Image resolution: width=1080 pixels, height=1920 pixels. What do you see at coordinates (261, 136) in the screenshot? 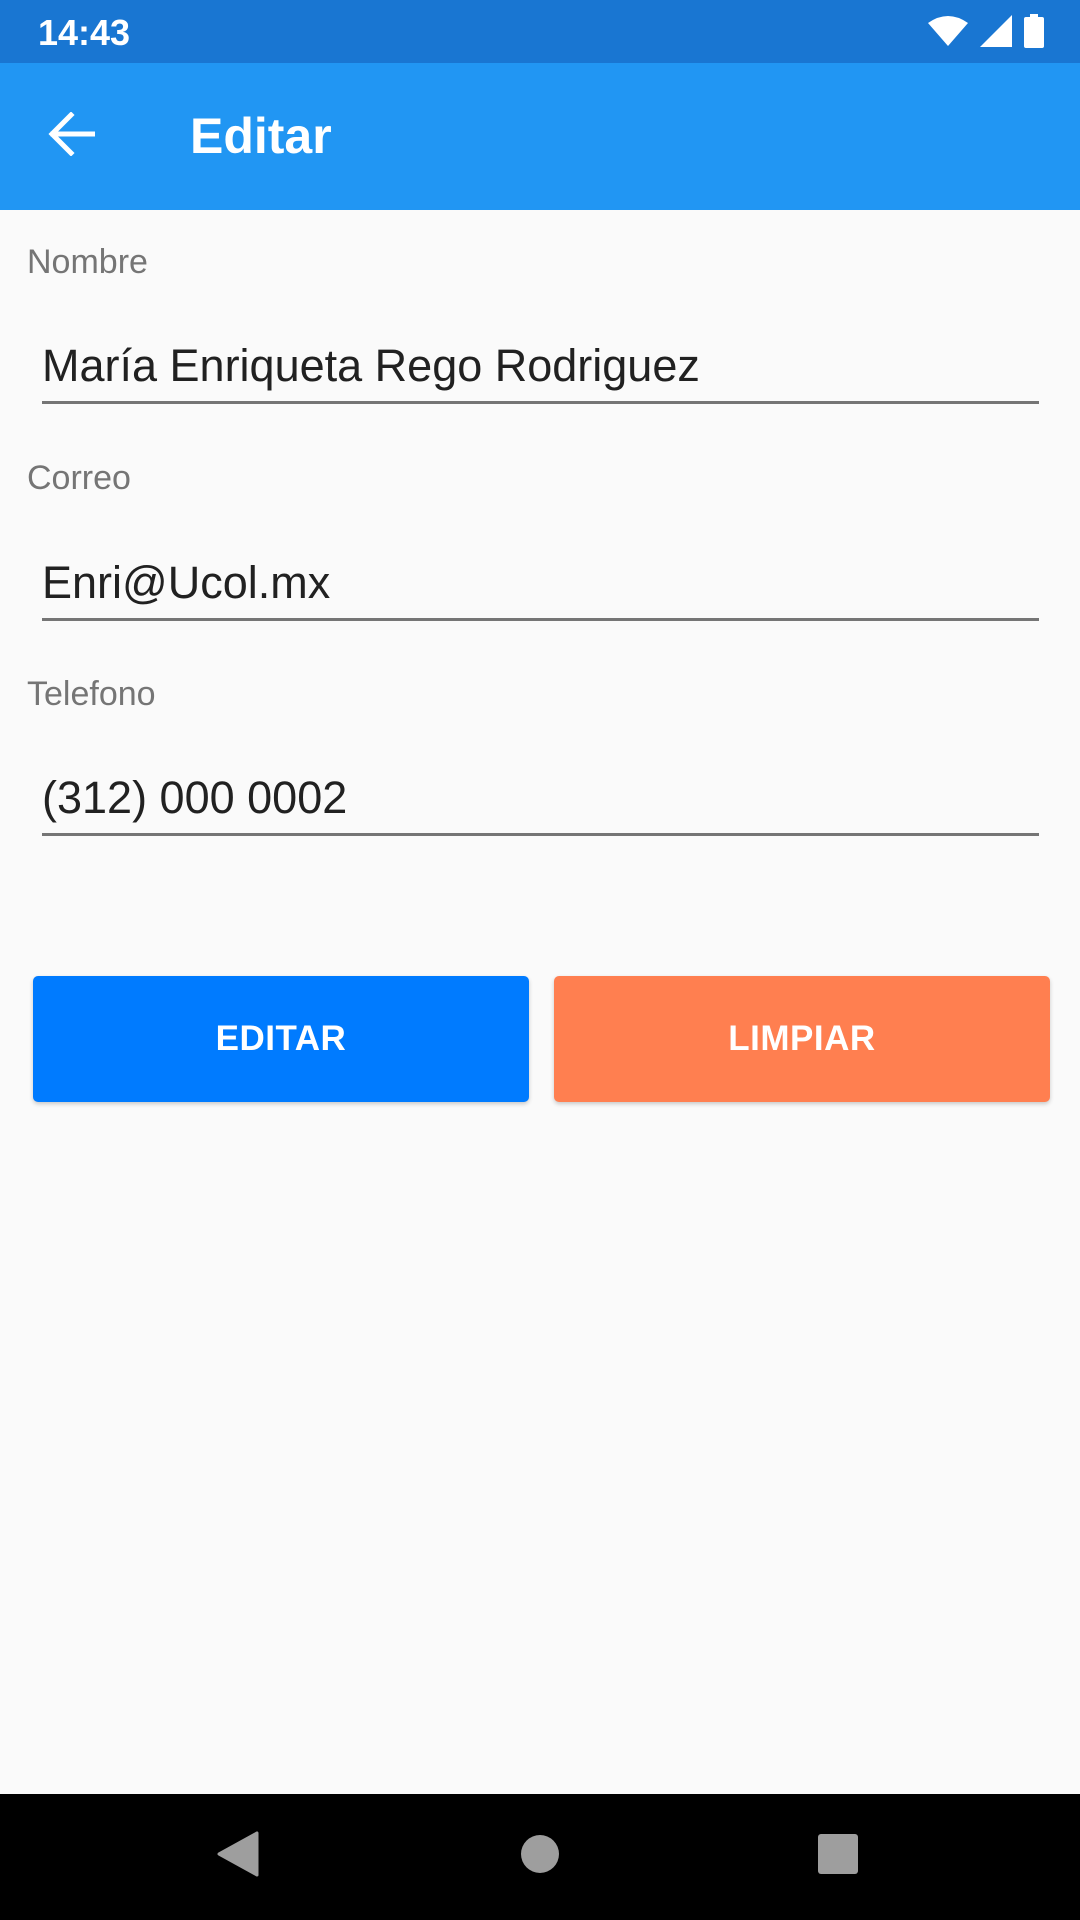
I see `page-title: Editar` at bounding box center [261, 136].